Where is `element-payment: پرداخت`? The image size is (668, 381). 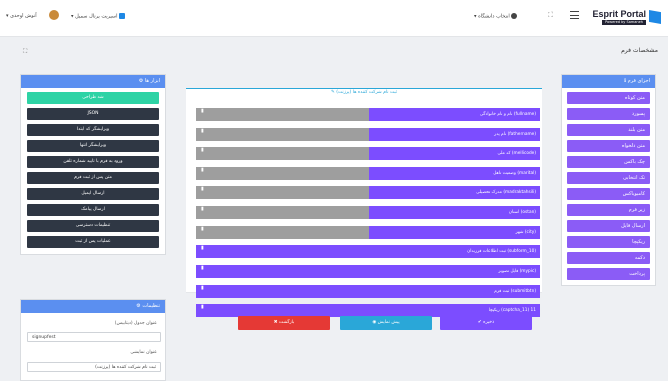
element-payment: پرداخت is located at coordinates (608, 274).